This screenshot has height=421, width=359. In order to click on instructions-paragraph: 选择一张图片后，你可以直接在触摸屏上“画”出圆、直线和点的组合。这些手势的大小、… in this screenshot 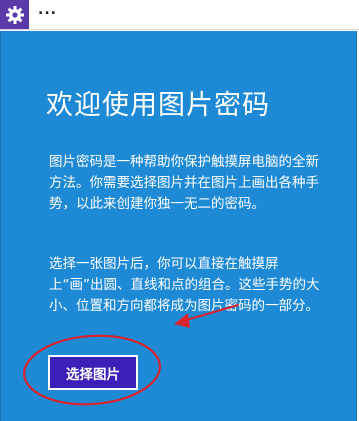, I will do `click(184, 285)`.